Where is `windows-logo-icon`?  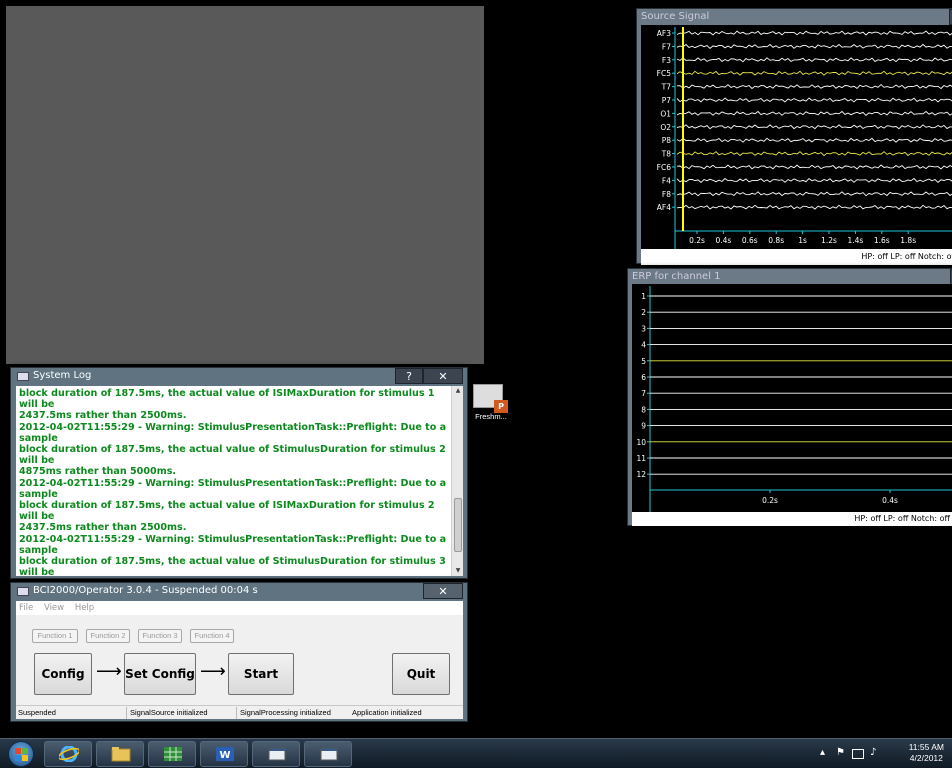 windows-logo-icon is located at coordinates (18, 751).